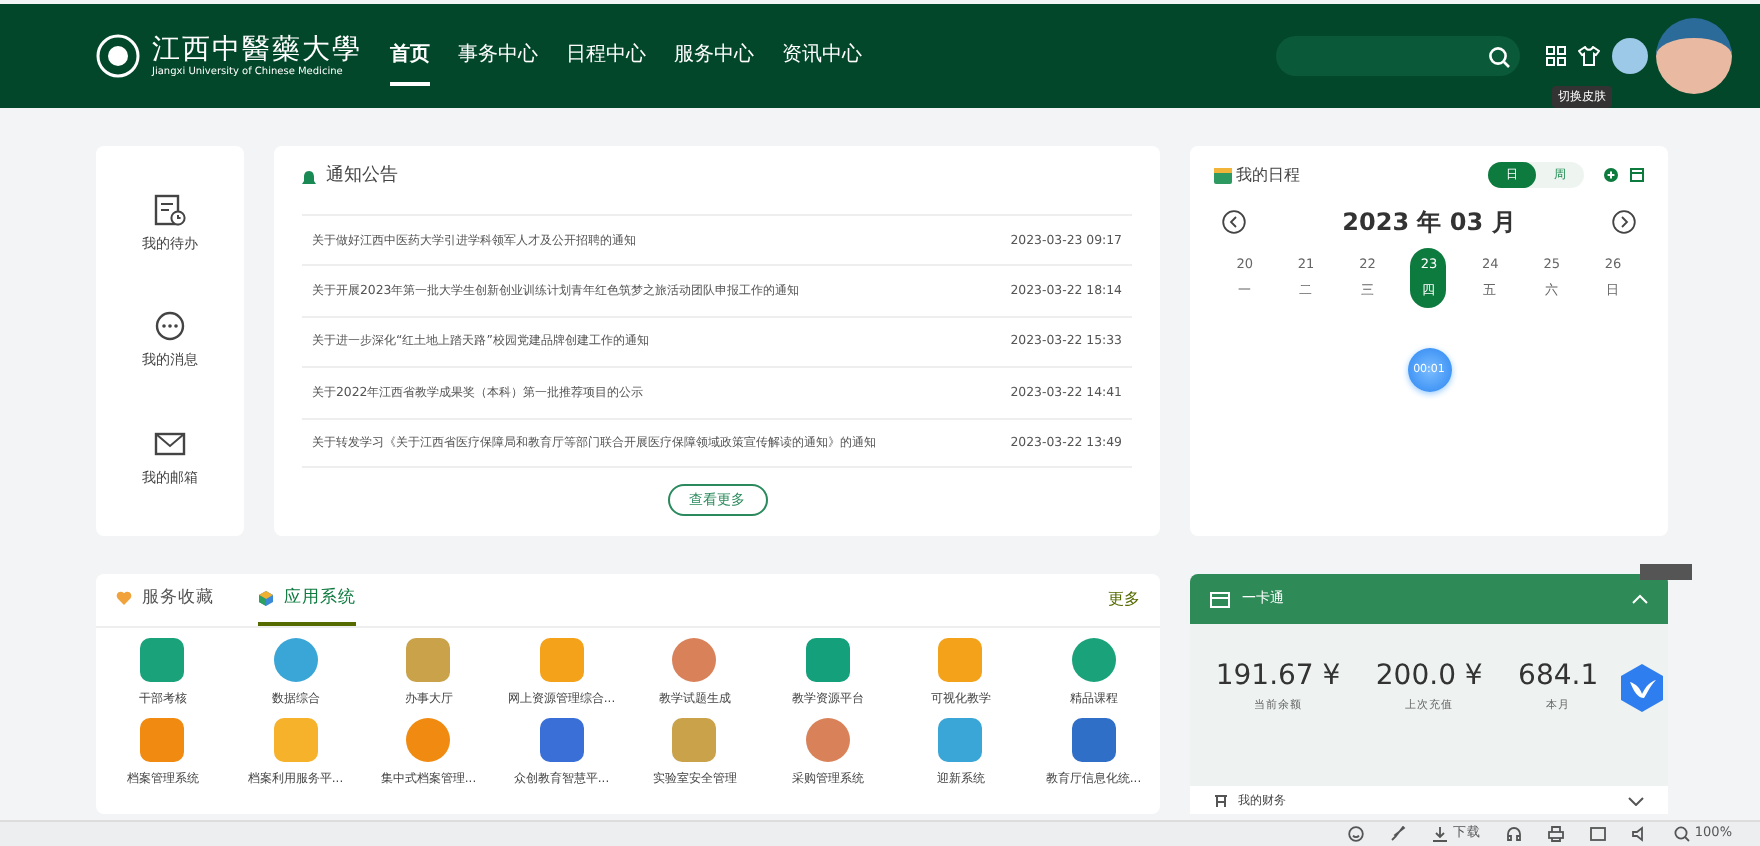 The height and width of the screenshot is (846, 1760). Describe the element at coordinates (1398, 56) in the screenshot. I see `search-field` at that location.